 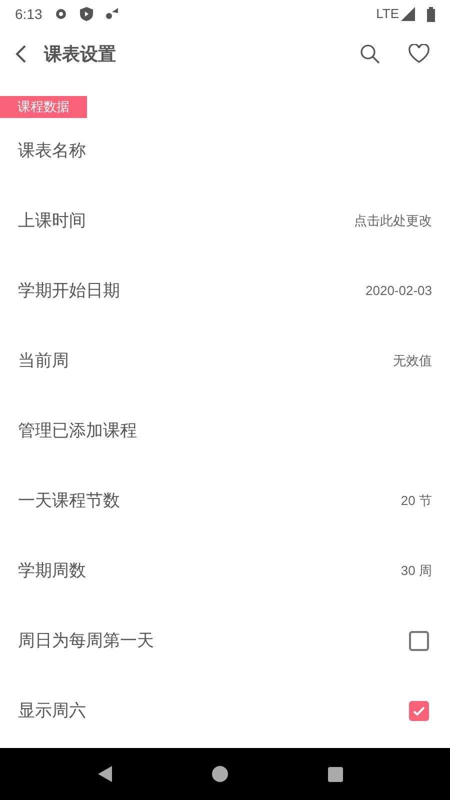 What do you see at coordinates (431, 14) in the screenshot?
I see `battery-icon` at bounding box center [431, 14].